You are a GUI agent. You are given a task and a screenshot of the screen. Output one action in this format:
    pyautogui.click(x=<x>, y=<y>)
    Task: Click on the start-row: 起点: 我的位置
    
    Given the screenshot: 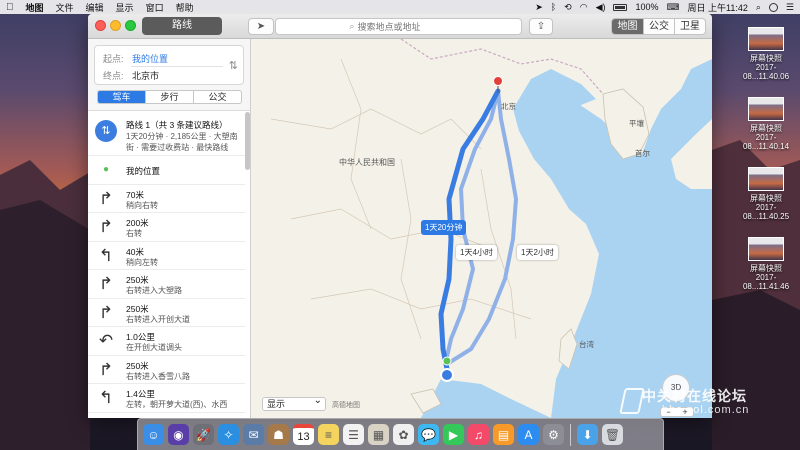 What is the action you would take?
    pyautogui.click(x=135, y=58)
    